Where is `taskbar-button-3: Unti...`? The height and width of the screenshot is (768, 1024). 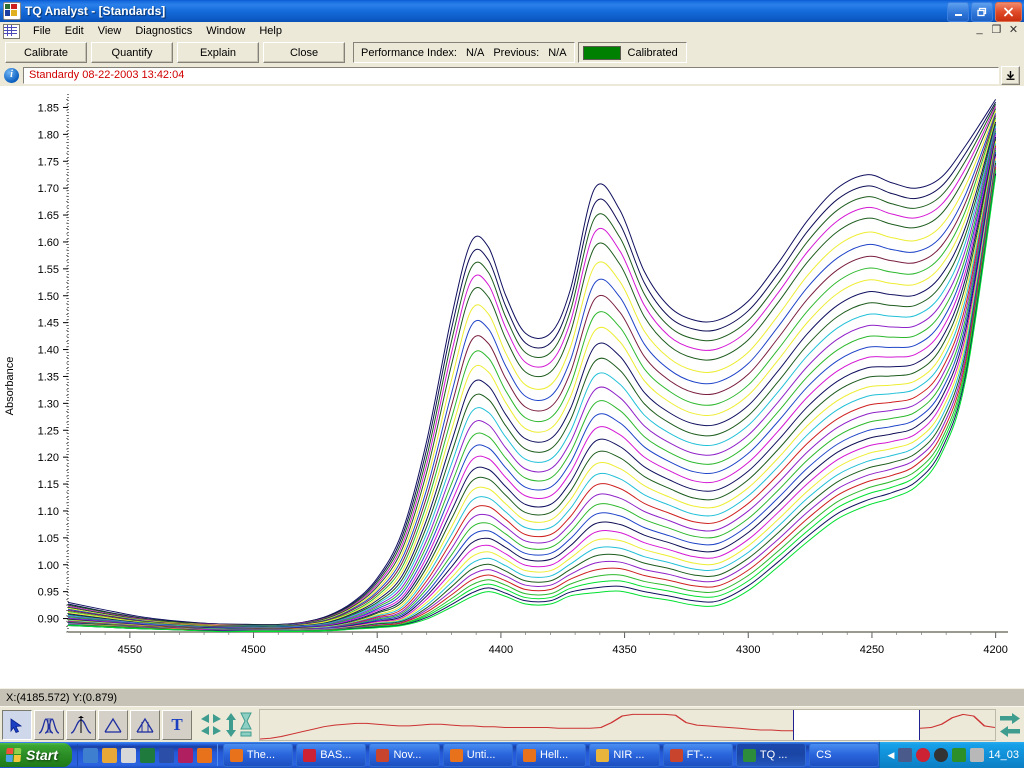 taskbar-button-3: Unti... is located at coordinates (478, 755).